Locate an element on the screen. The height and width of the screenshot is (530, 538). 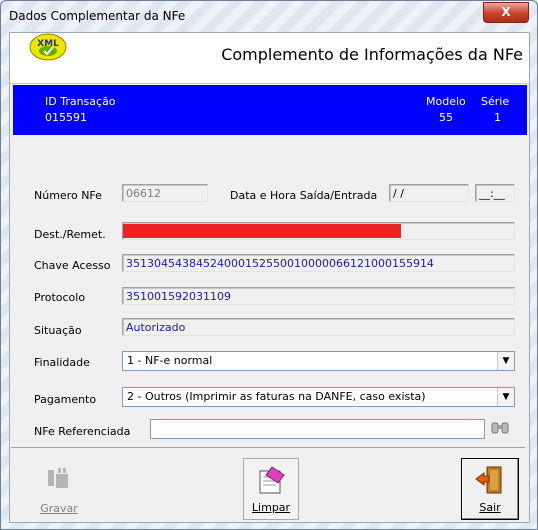
limpar-button: Limpar is located at coordinates (271, 489).